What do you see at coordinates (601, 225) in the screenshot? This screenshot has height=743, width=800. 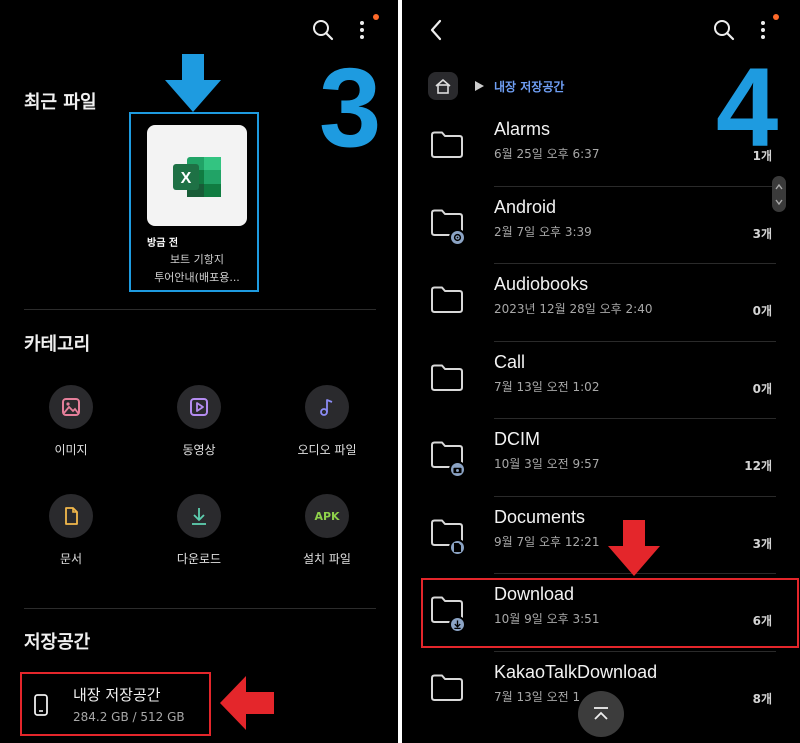 I see `folder-row-android: Android 2월 7일 오후 3:39 3개` at bounding box center [601, 225].